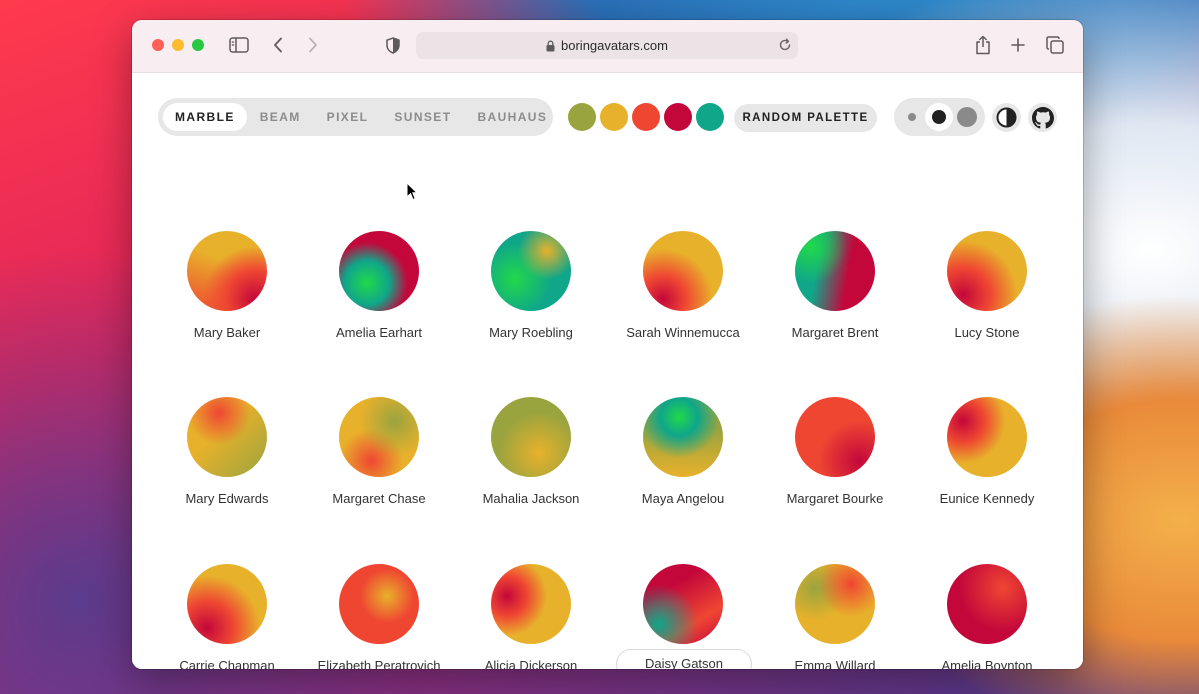 Image resolution: width=1199 pixels, height=694 pixels. Describe the element at coordinates (987, 499) in the screenshot. I see `avatar-name-input: Eunice Kennedy` at that location.